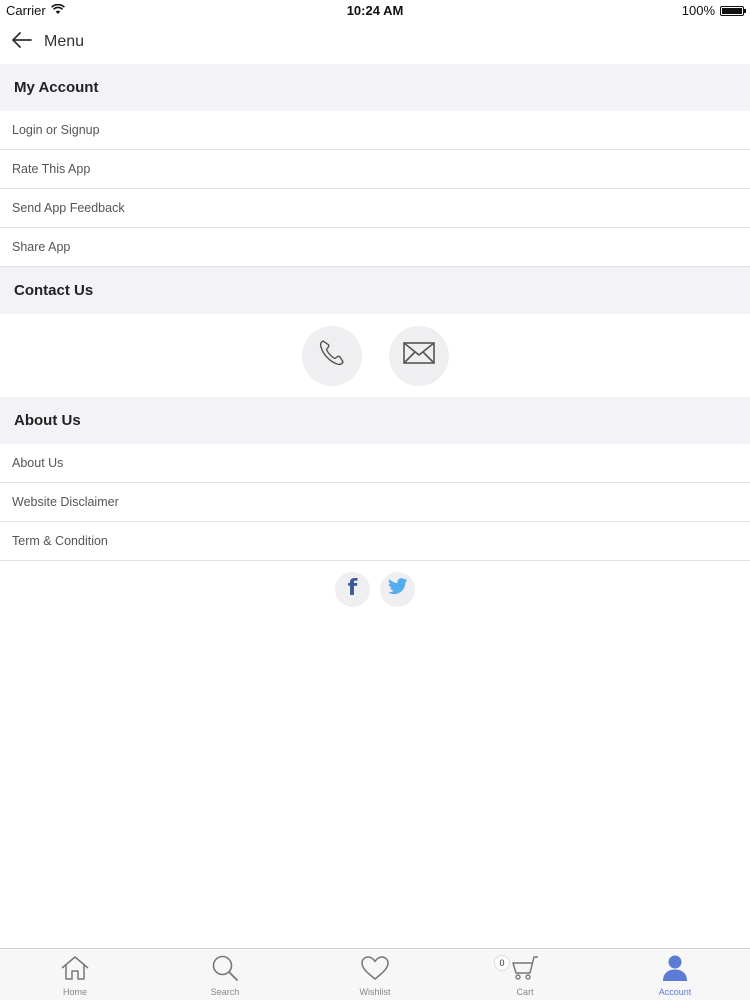  Describe the element at coordinates (375, 970) in the screenshot. I see `heart-icon` at that location.